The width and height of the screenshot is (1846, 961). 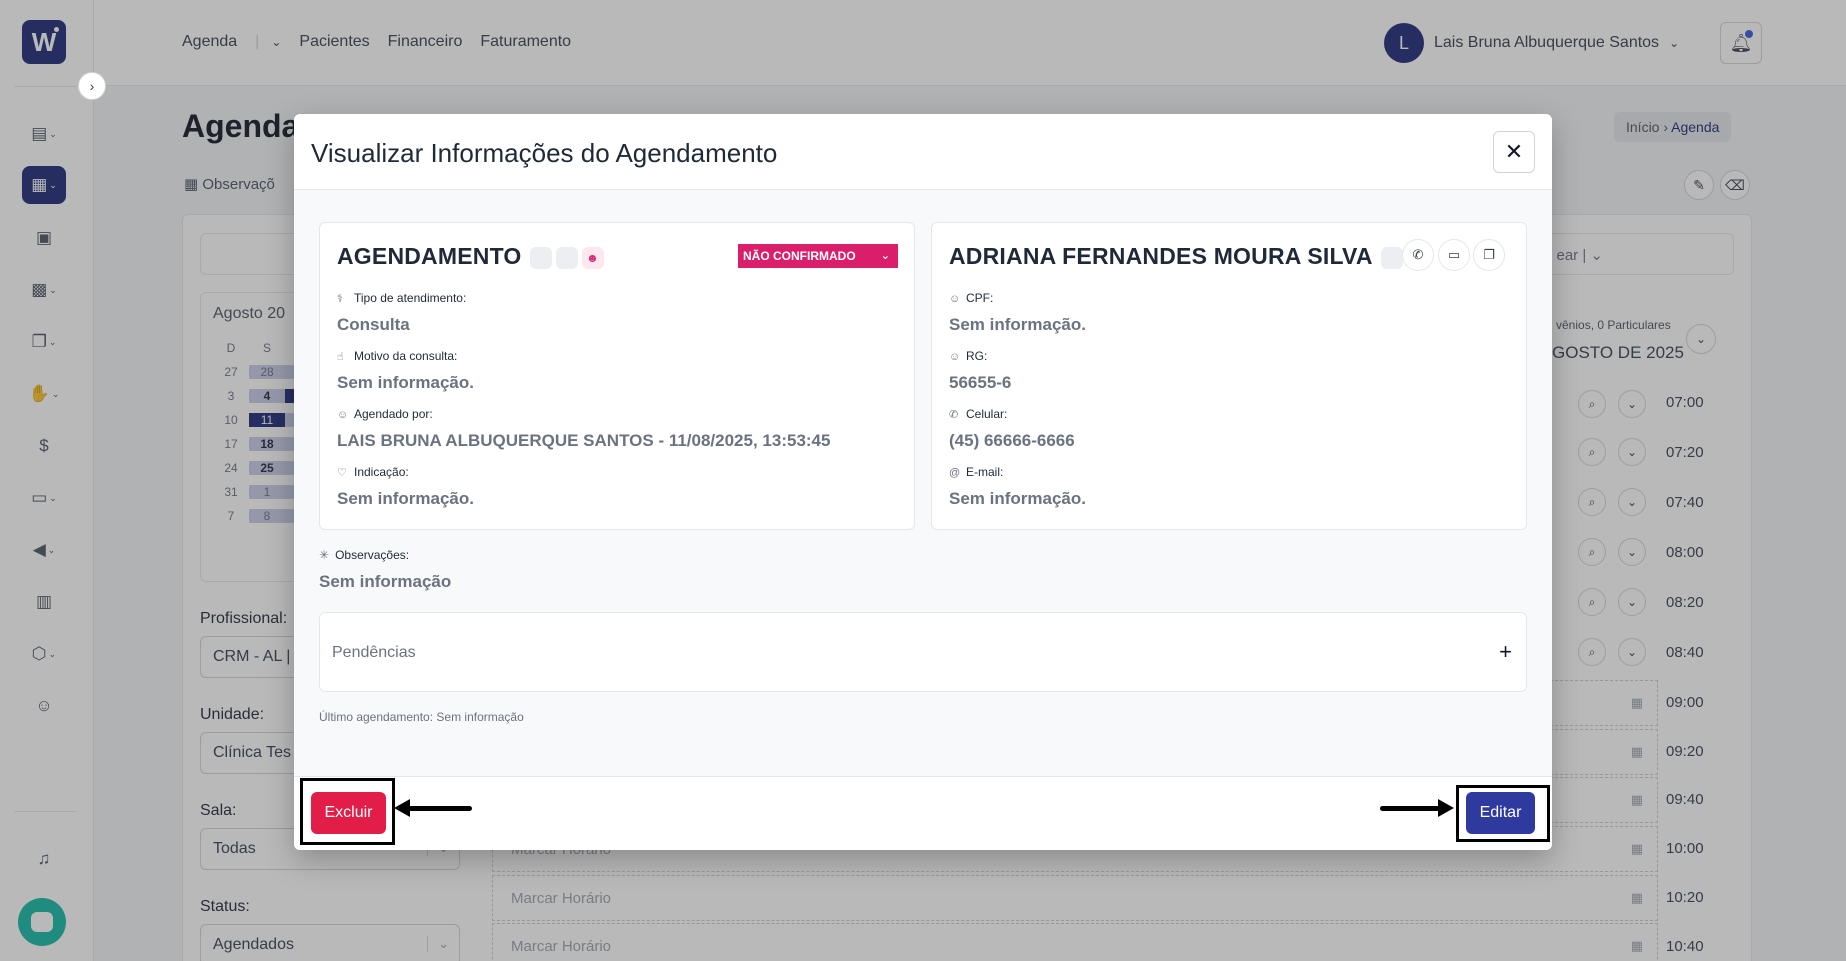 I want to click on chevron-right-icon: ›, so click(x=92, y=86).